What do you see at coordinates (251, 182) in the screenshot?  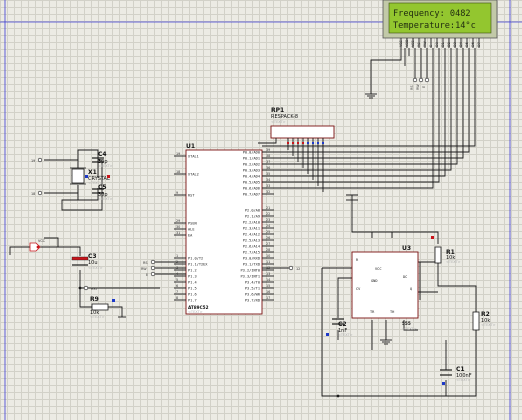 I see `u1-pin-34: P0.5/AD5` at bounding box center [251, 182].